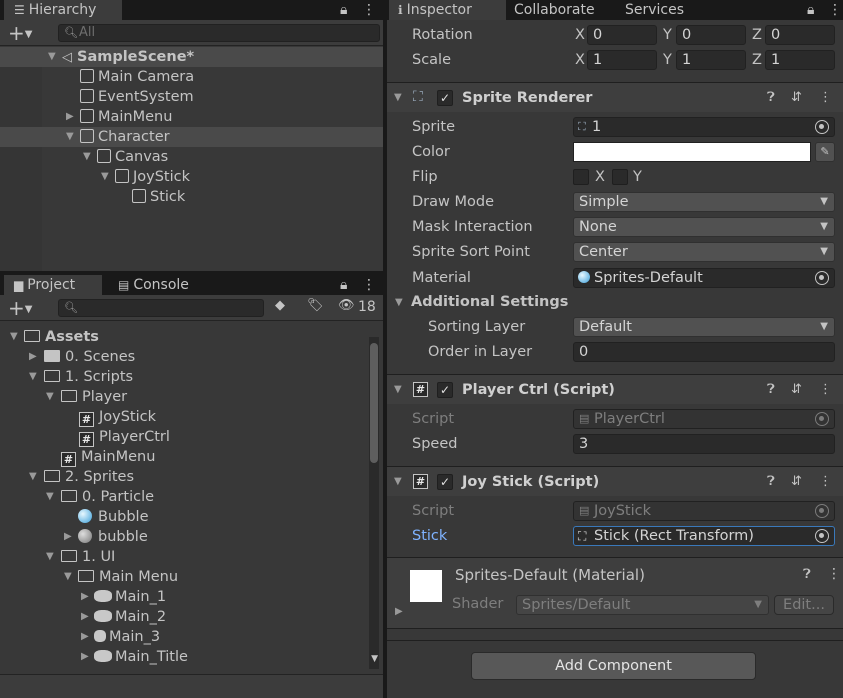 This screenshot has height=698, width=843. Describe the element at coordinates (704, 127) in the screenshot. I see `sprite-field: ⛶ 1` at that location.